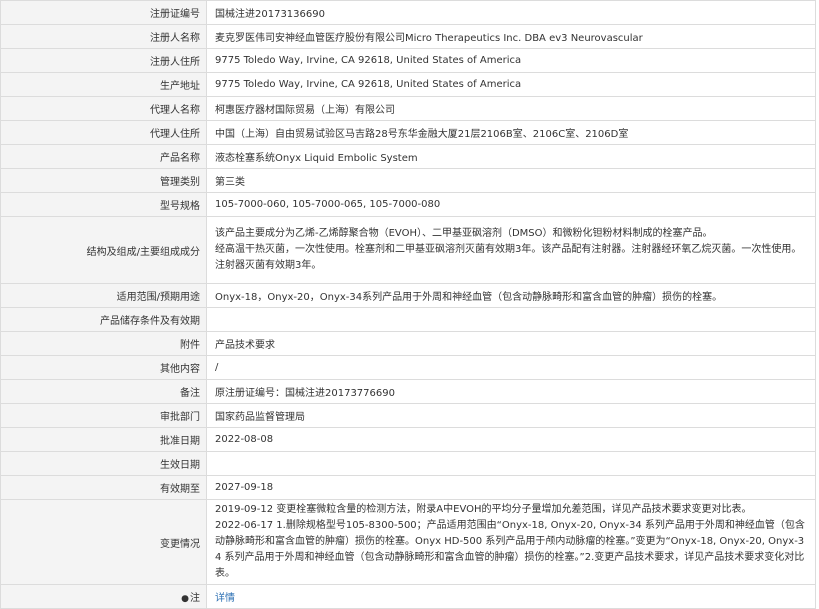  What do you see at coordinates (511, 204) in the screenshot?
I see `row-value: 105-7000-060, 105-7000-065, 105-7000-080` at bounding box center [511, 204].